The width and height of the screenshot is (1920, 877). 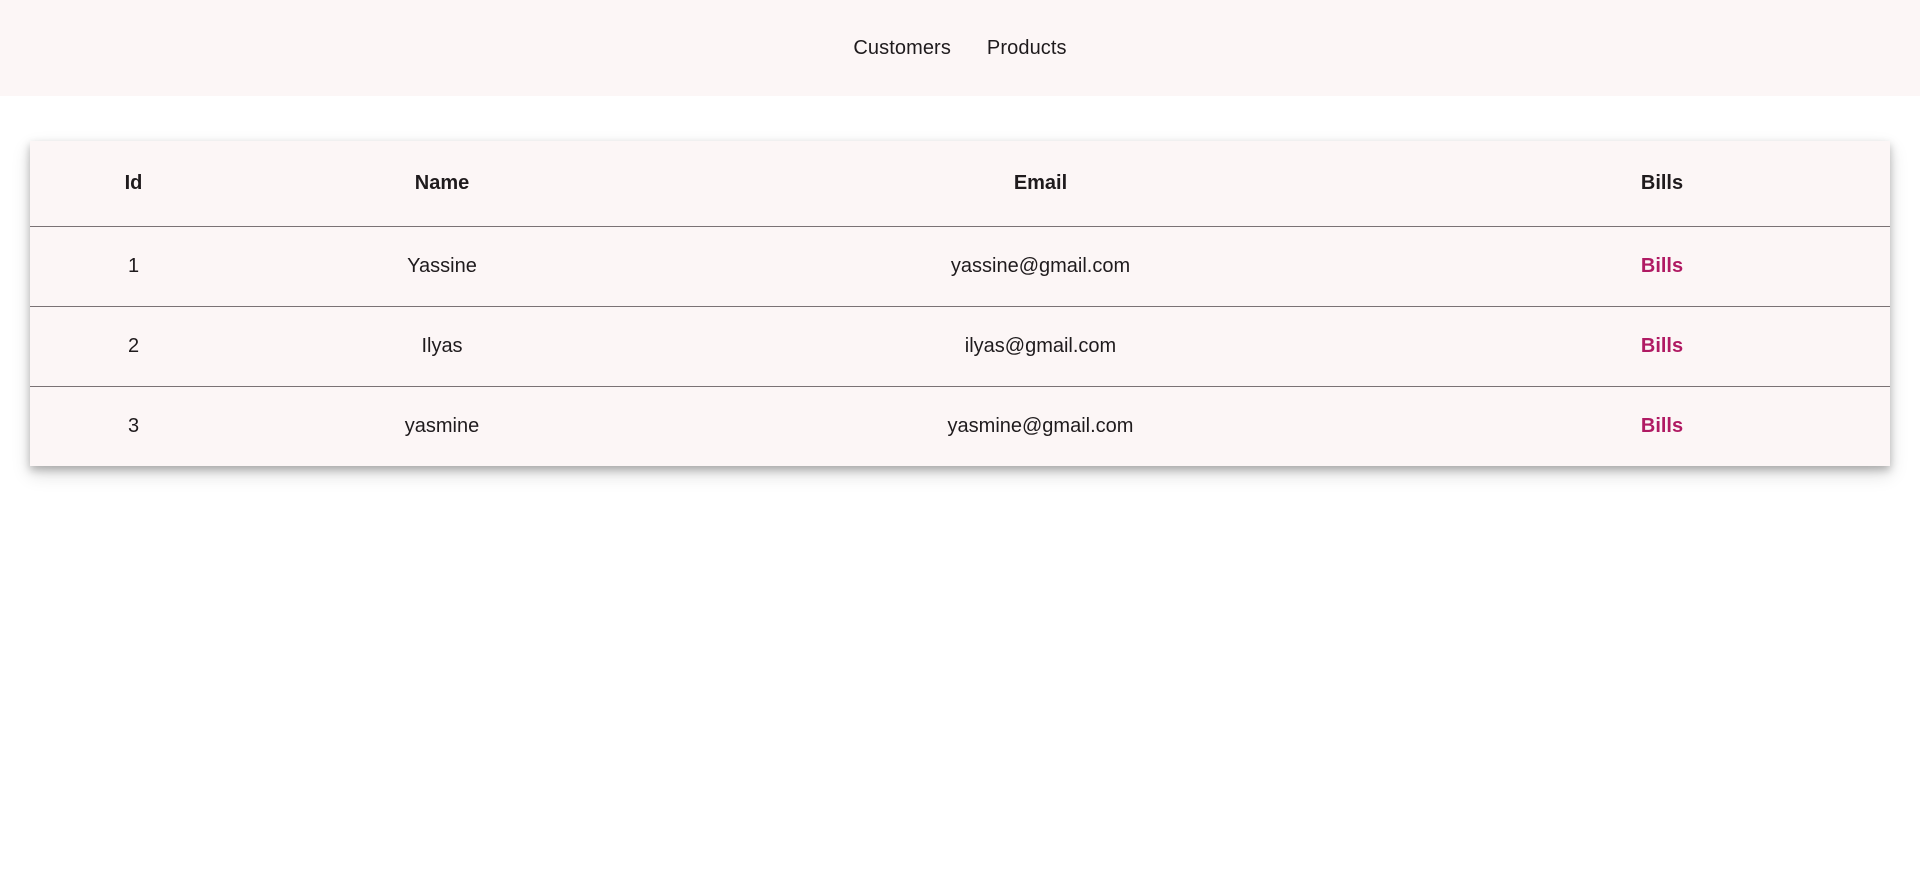 I want to click on cell-email: yassine@gmail.com, so click(x=1040, y=266).